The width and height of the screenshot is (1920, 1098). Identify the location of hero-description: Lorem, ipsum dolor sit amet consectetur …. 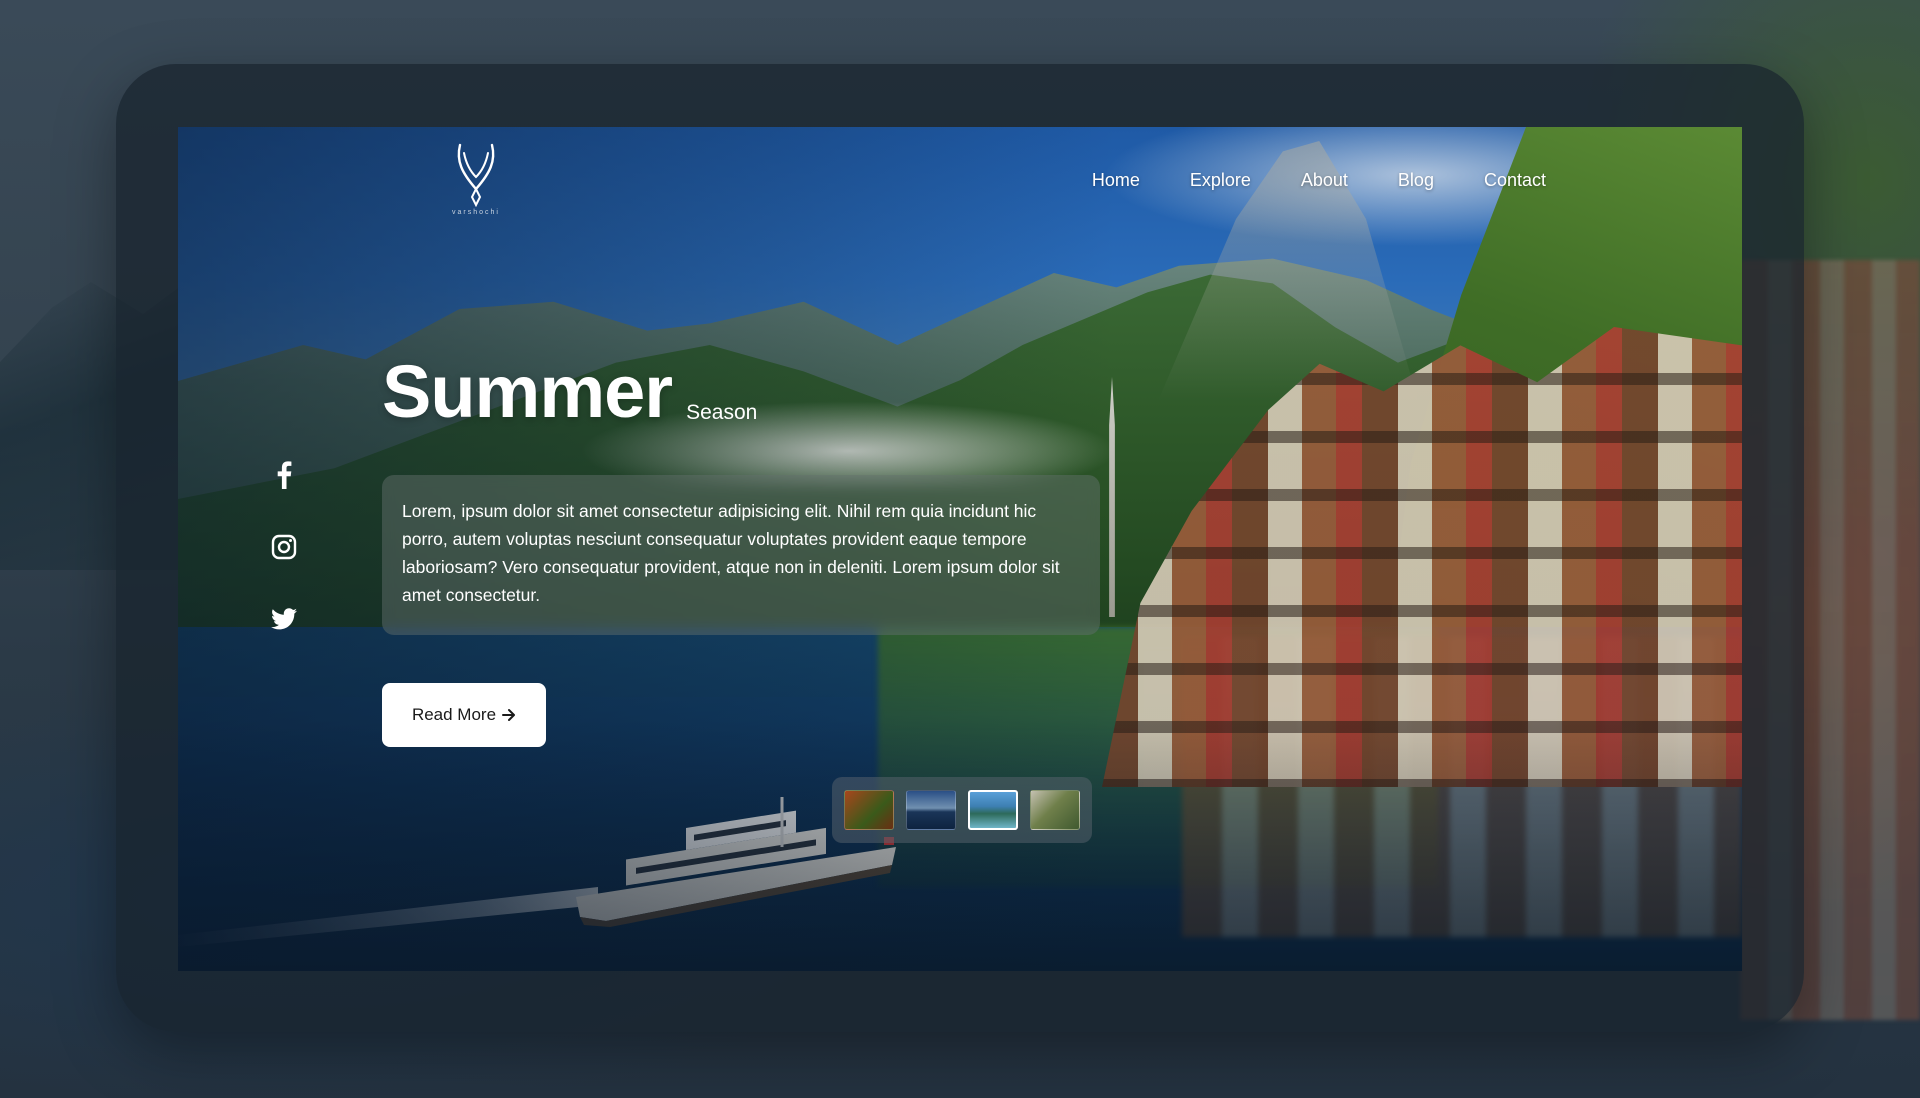
(741, 555).